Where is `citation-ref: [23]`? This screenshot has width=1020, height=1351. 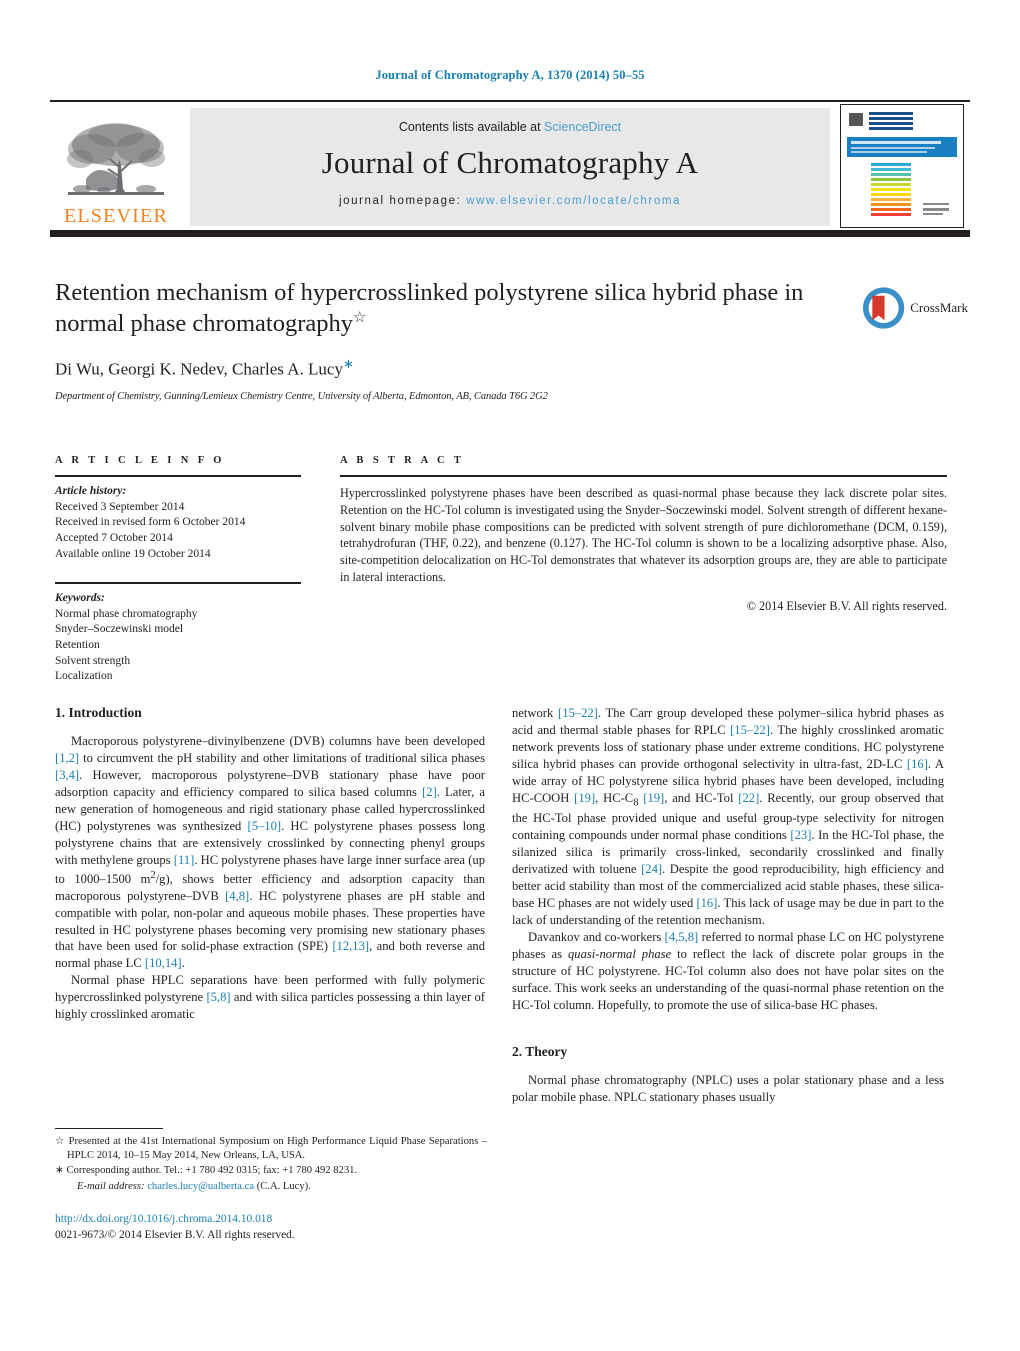 citation-ref: [23] is located at coordinates (800, 835).